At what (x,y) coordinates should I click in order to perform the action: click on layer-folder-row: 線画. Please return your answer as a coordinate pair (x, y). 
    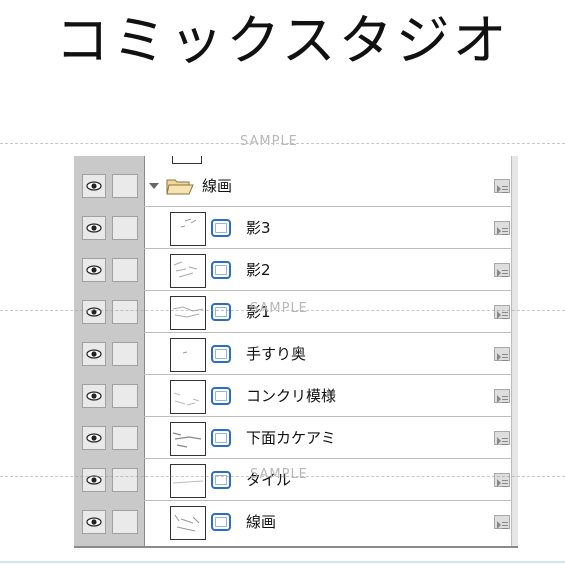
    Looking at the image, I should click on (293, 186).